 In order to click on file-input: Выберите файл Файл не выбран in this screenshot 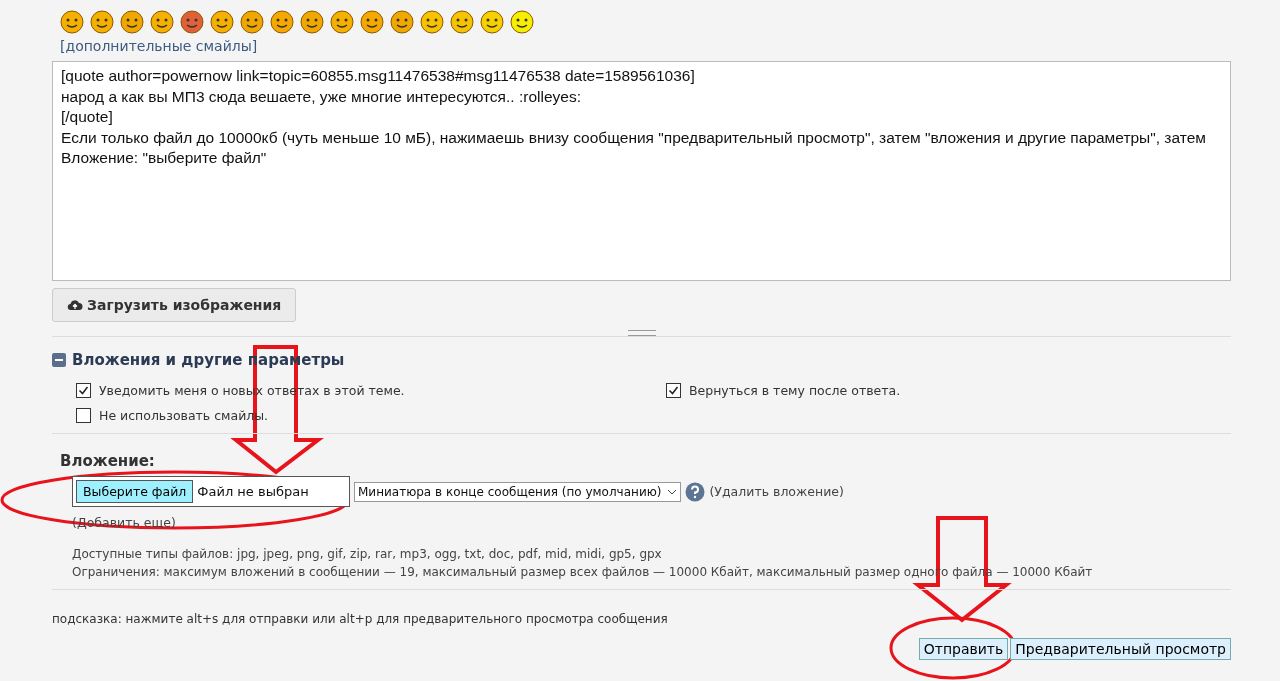, I will do `click(211, 491)`.